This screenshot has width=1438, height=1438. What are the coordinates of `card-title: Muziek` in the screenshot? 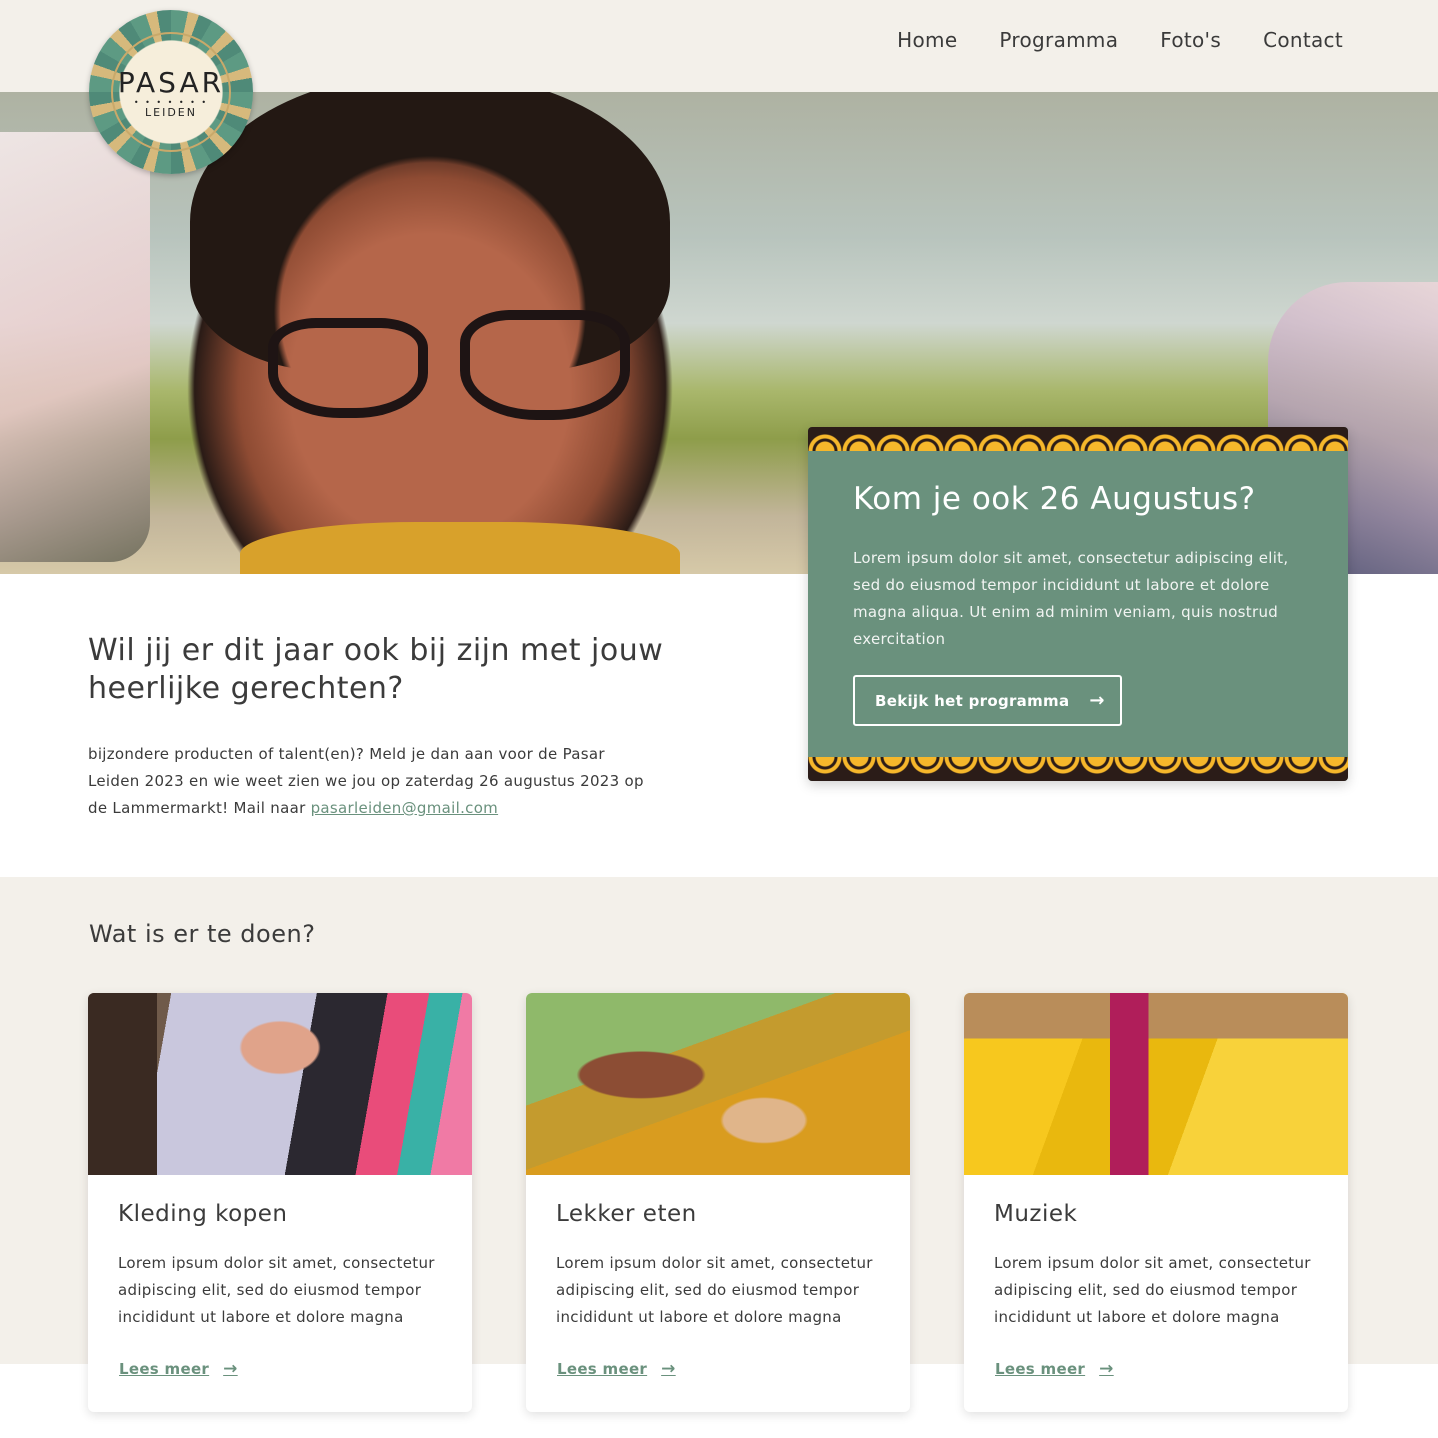 It's located at (1036, 1214).